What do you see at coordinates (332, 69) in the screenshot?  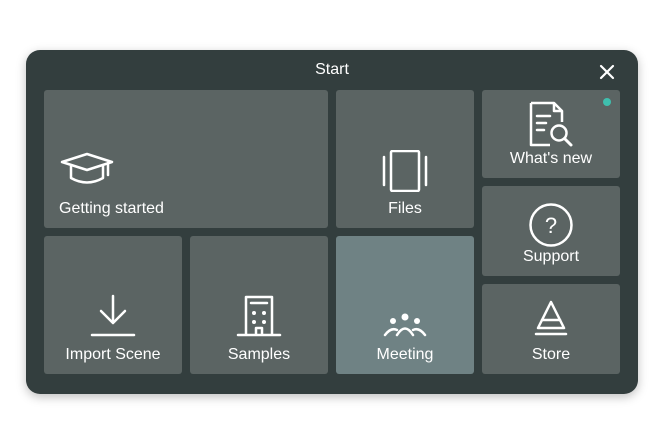 I see `dialog-title: Start` at bounding box center [332, 69].